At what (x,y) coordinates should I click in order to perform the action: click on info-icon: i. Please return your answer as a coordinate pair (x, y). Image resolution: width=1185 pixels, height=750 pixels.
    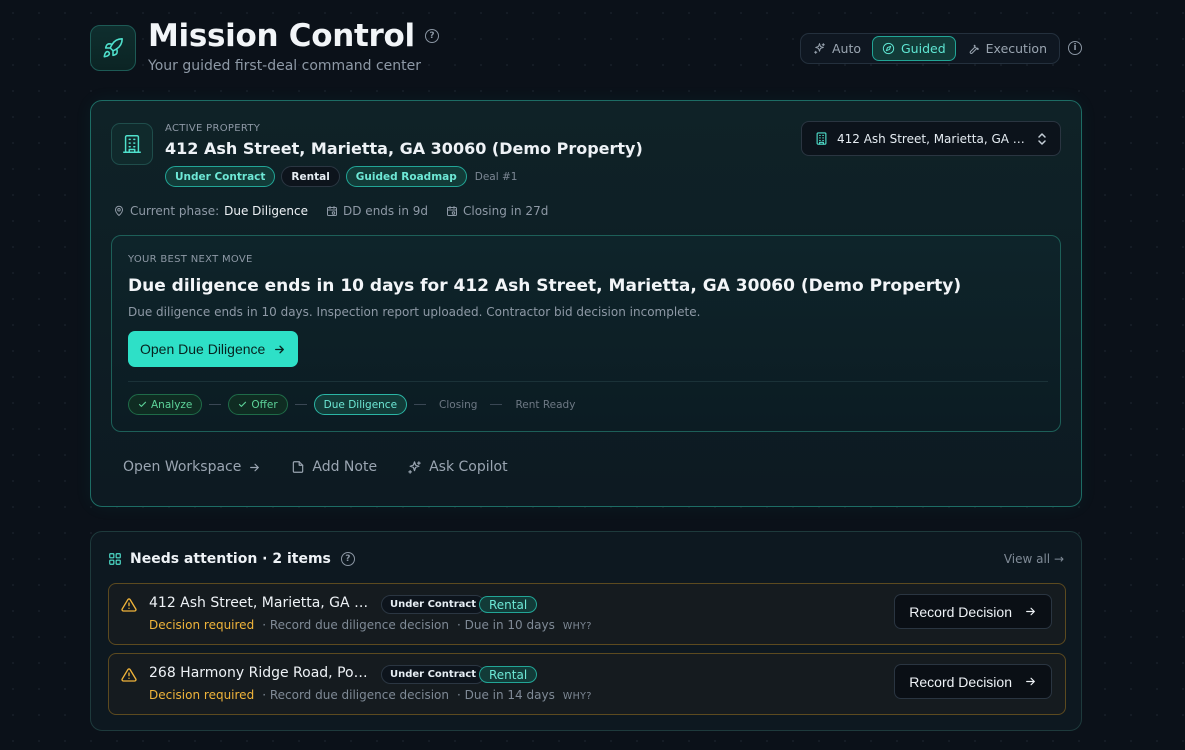
    Looking at the image, I should click on (1075, 48).